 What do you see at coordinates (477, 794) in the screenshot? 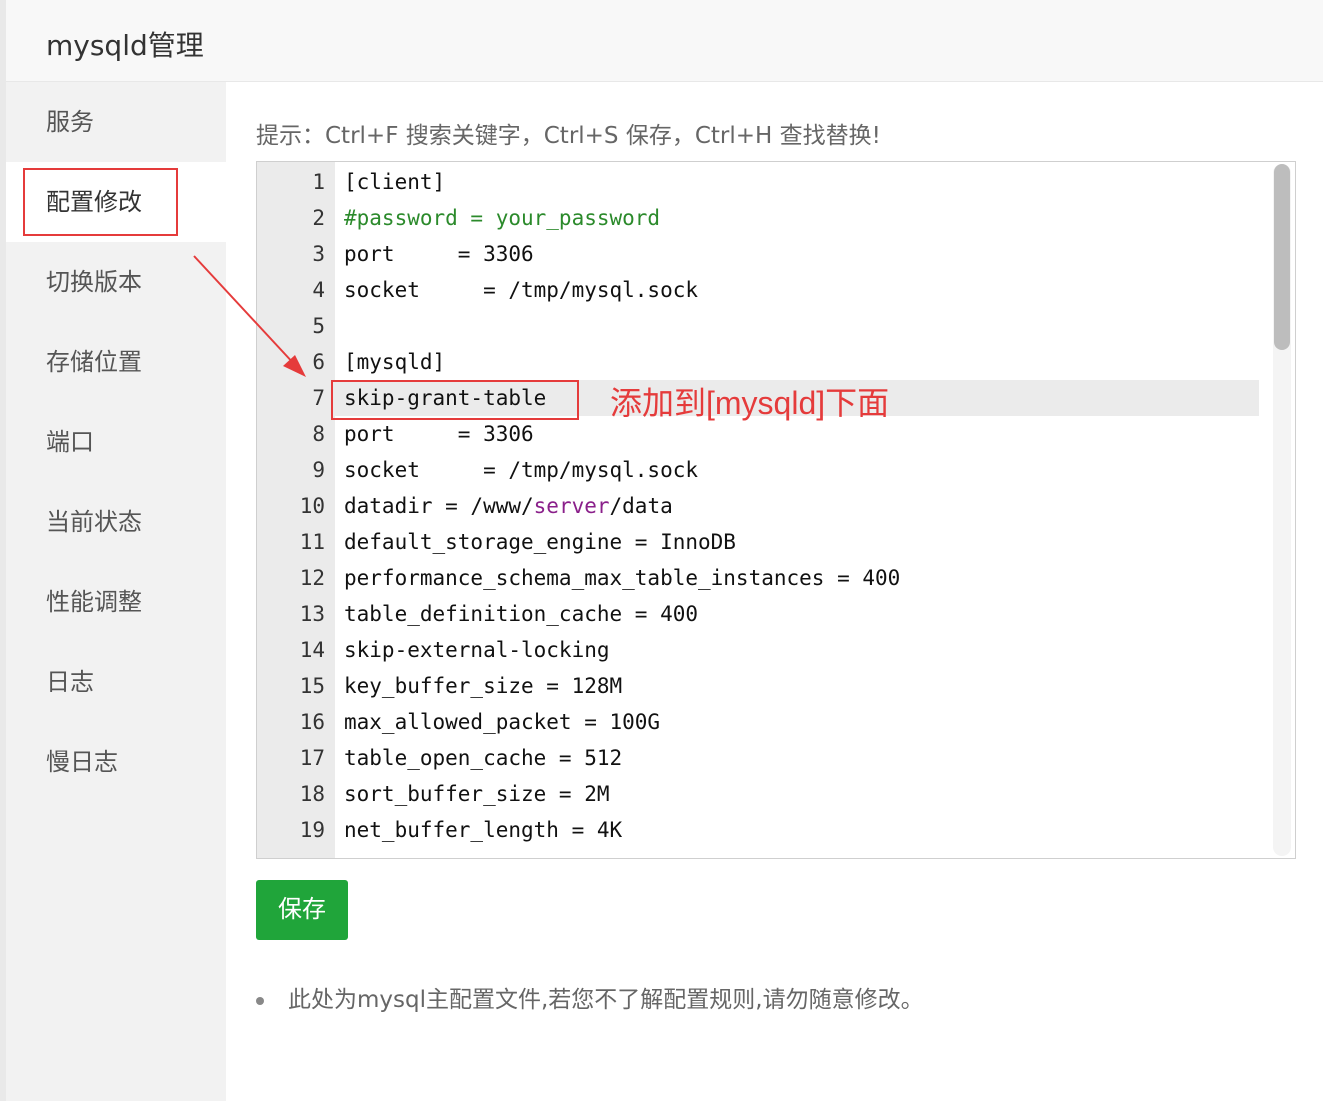
I see `line-code: sort_buffer_size = 2M` at bounding box center [477, 794].